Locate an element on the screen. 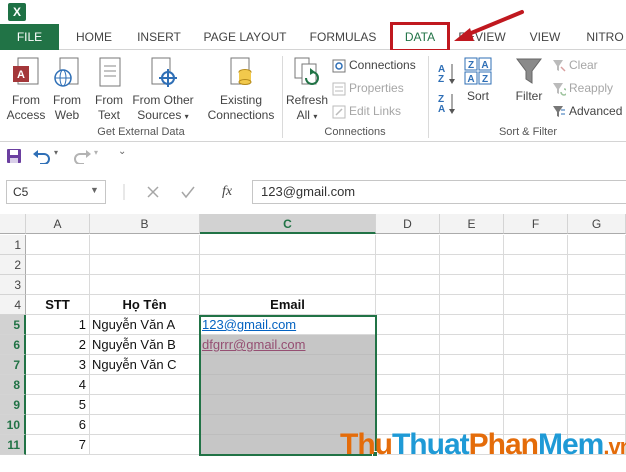  tab-page-layout: PAGE LAYOUT is located at coordinates (245, 37).